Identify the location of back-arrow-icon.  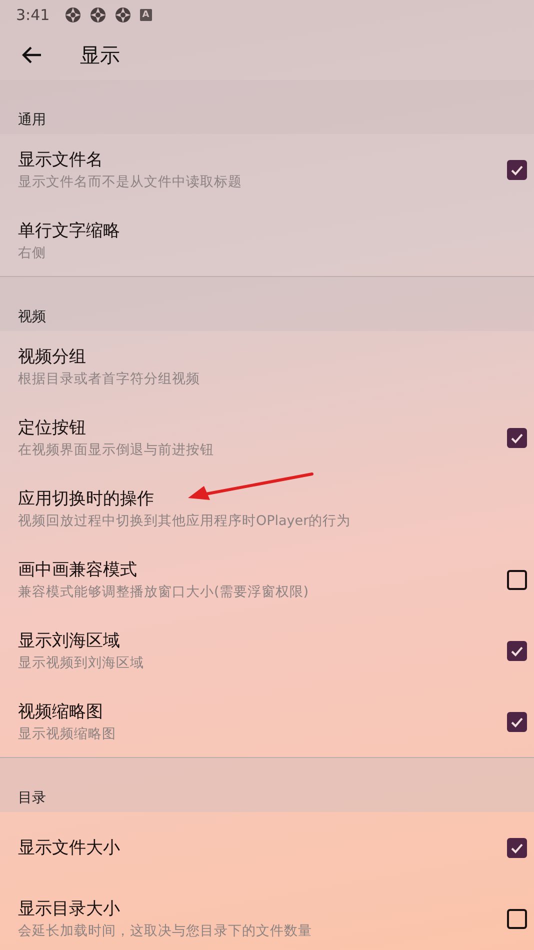
(32, 55).